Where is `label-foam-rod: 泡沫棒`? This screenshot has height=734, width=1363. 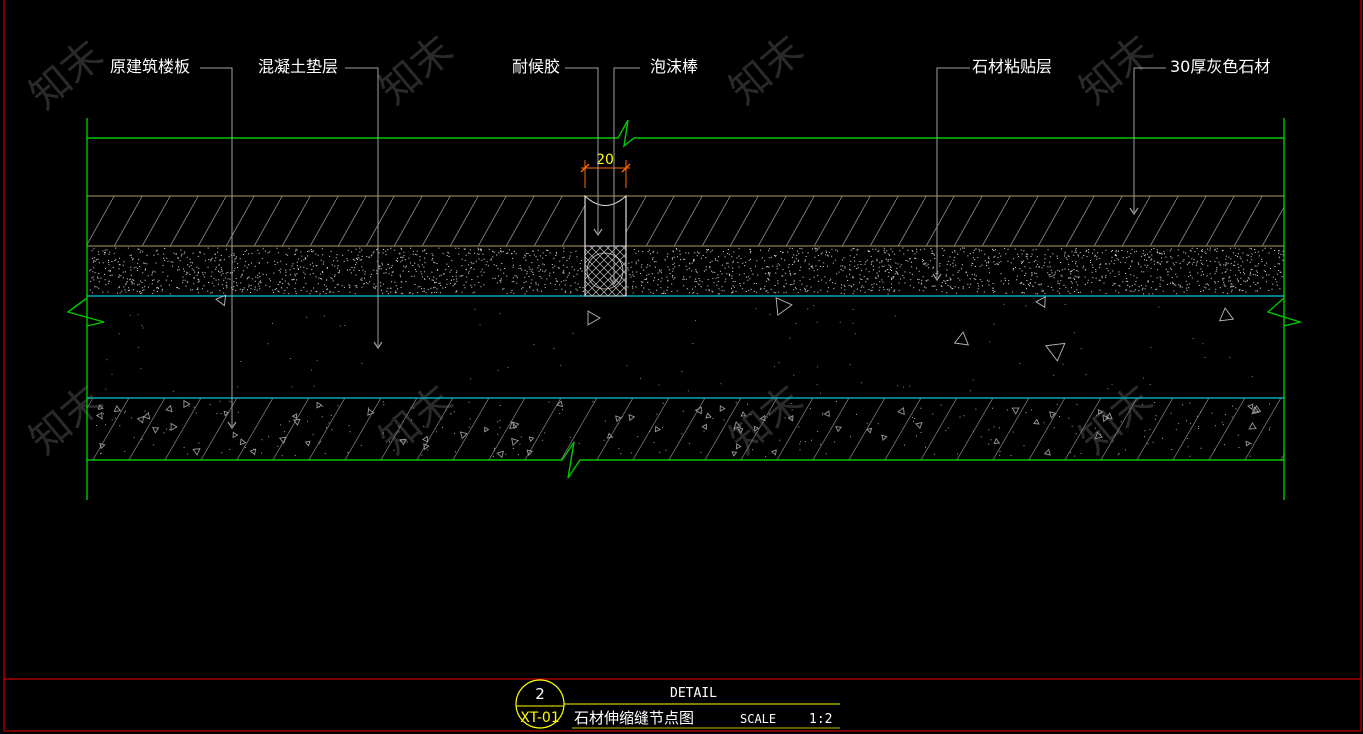
label-foam-rod: 泡沫棒 is located at coordinates (674, 66).